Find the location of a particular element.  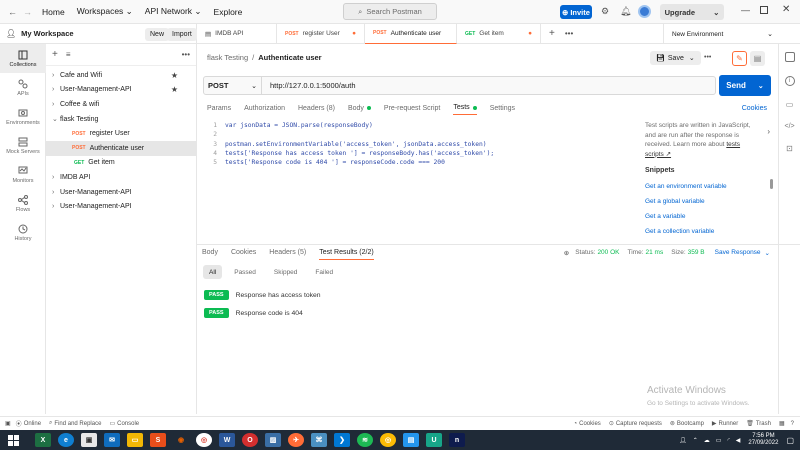

chrome-icon: ◎ is located at coordinates (204, 440).